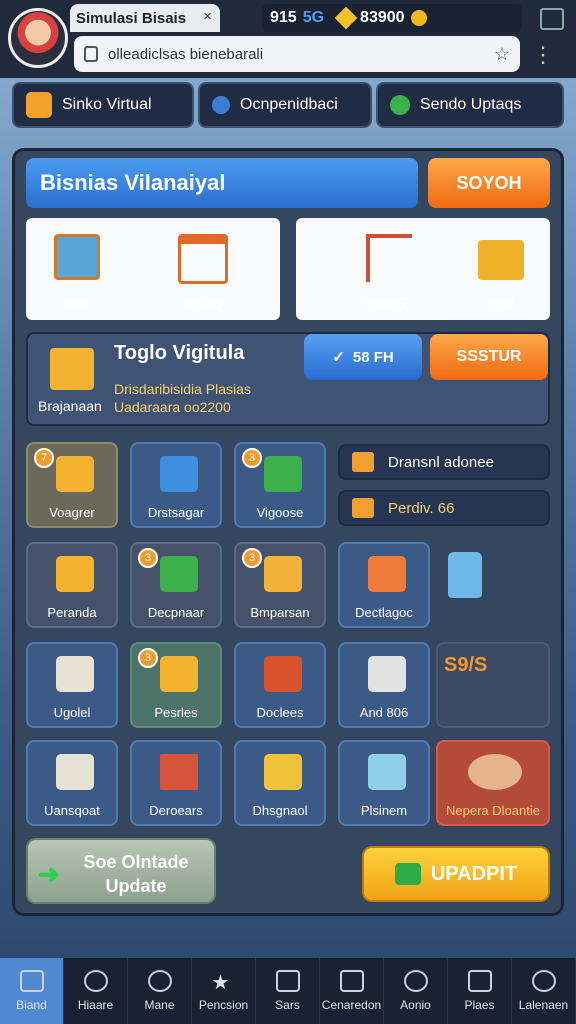  Describe the element at coordinates (38, 38) in the screenshot. I see `avatar` at that location.